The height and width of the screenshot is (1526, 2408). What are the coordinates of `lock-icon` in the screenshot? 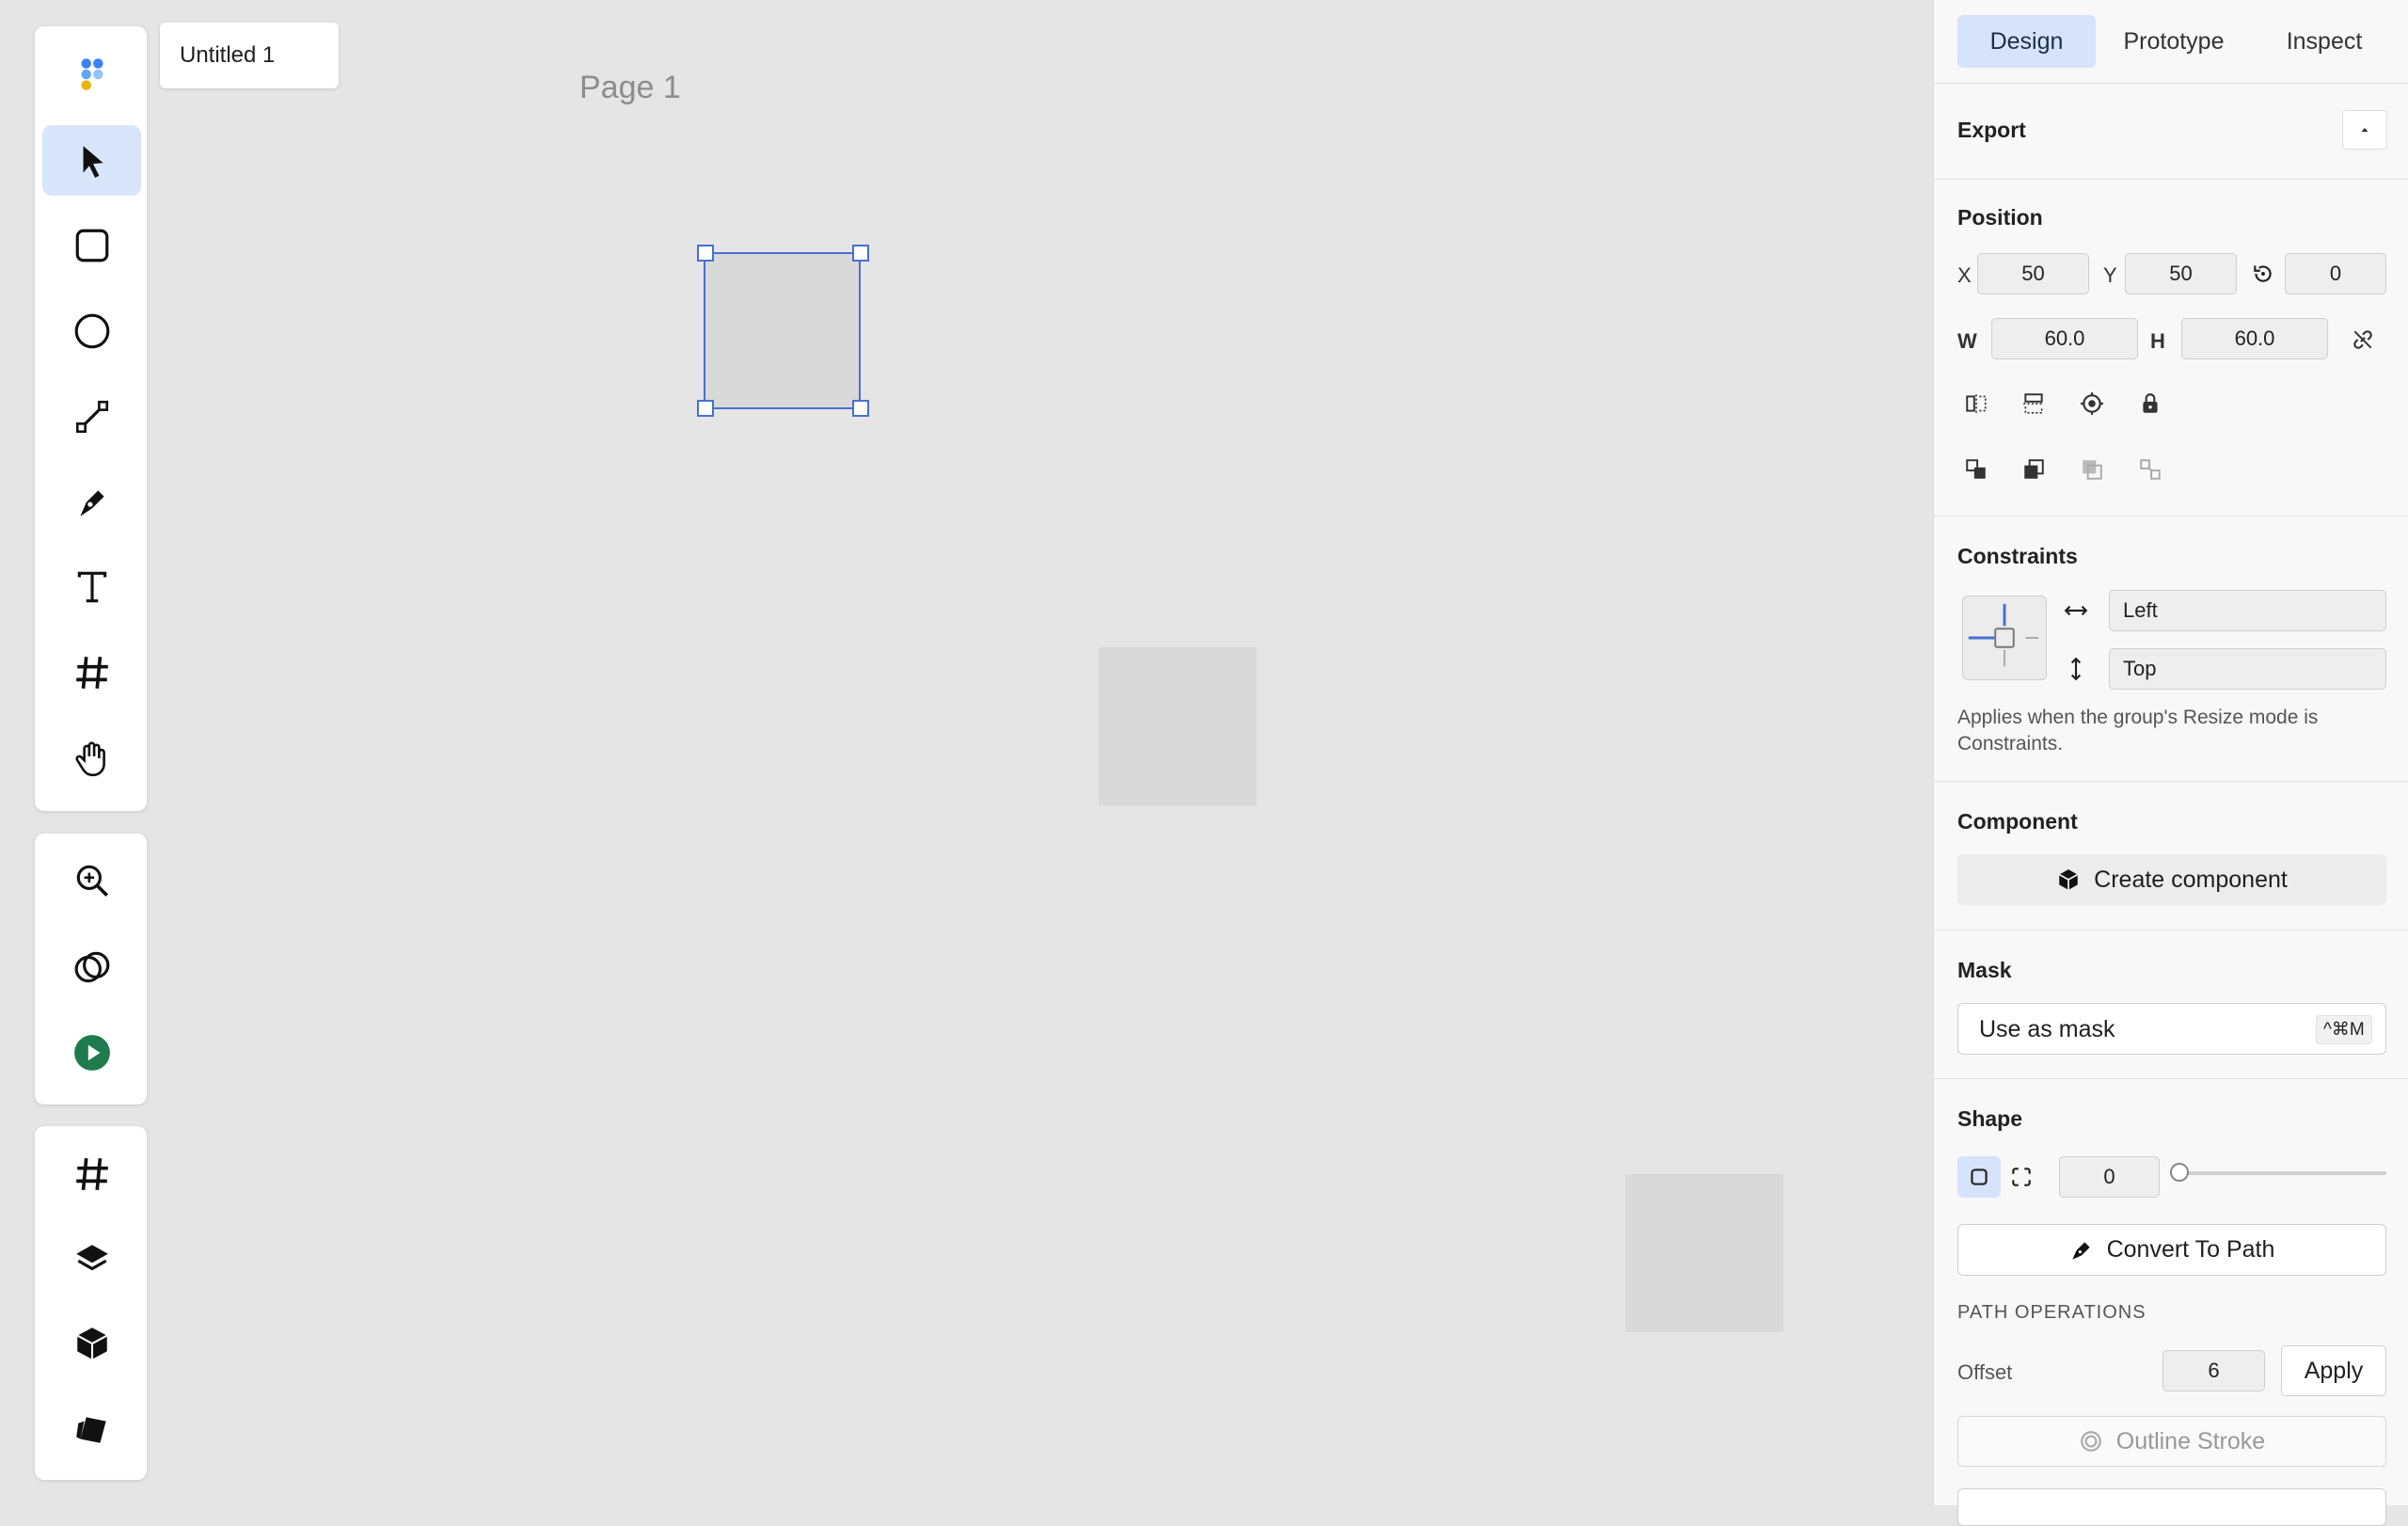 It's located at (2150, 404).